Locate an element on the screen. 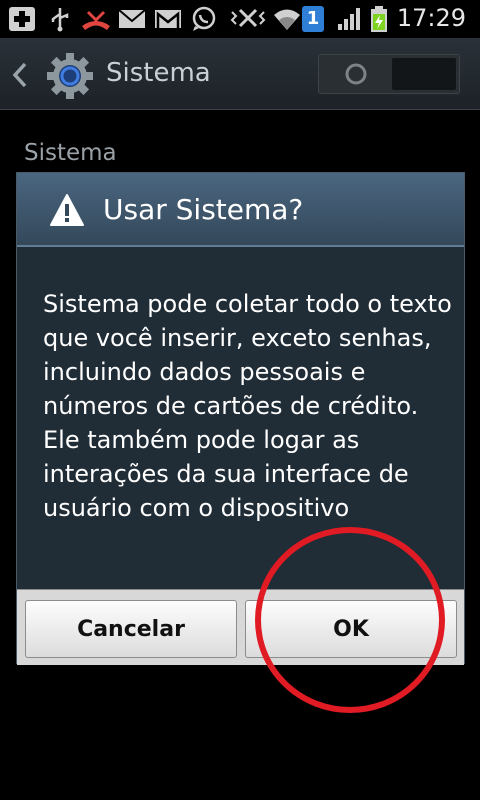 The height and width of the screenshot is (800, 480). clock: 17:29 is located at coordinates (431, 18).